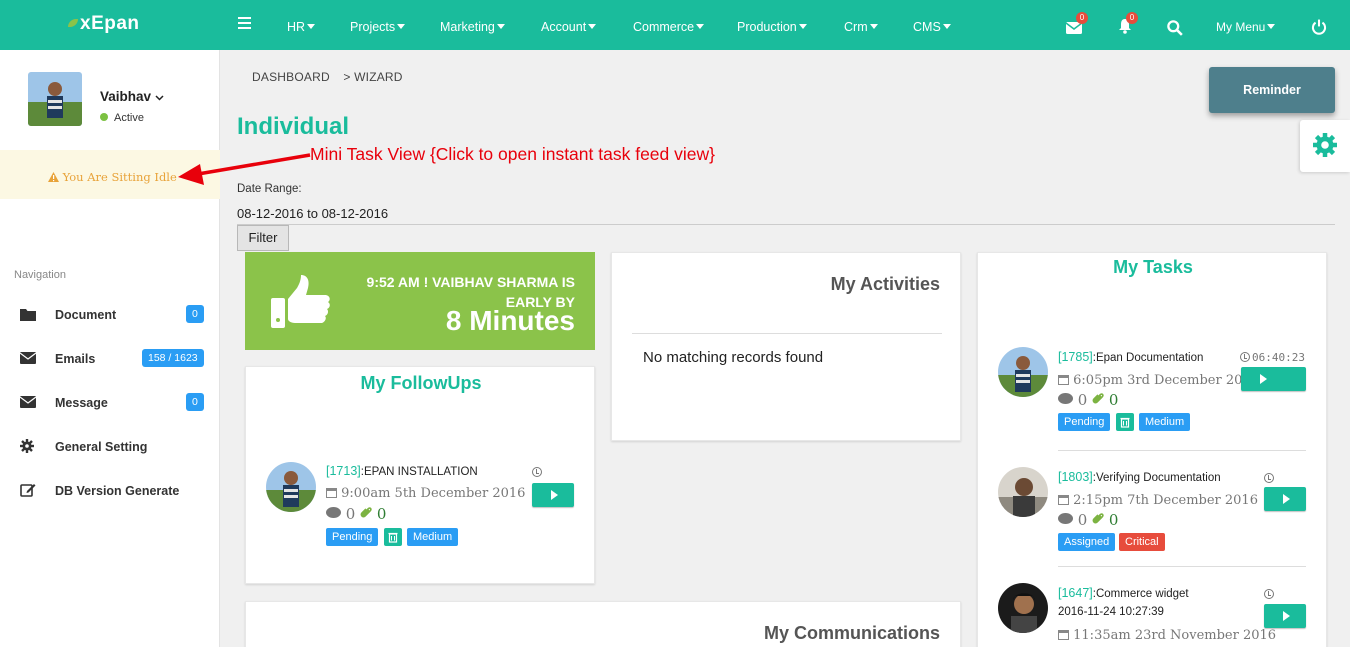 This screenshot has height=647, width=1350. What do you see at coordinates (733, 357) in the screenshot?
I see `no-records-message: No matching records found` at bounding box center [733, 357].